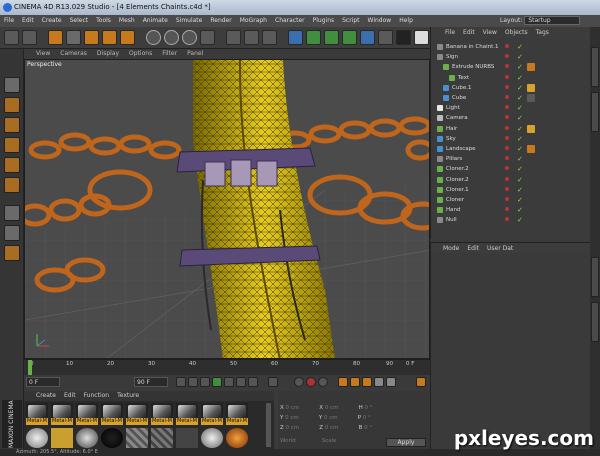 Image resolution: width=600 pixels, height=456 pixels. Describe the element at coordinates (403, 37) in the screenshot. I see `camera-icon` at that location.